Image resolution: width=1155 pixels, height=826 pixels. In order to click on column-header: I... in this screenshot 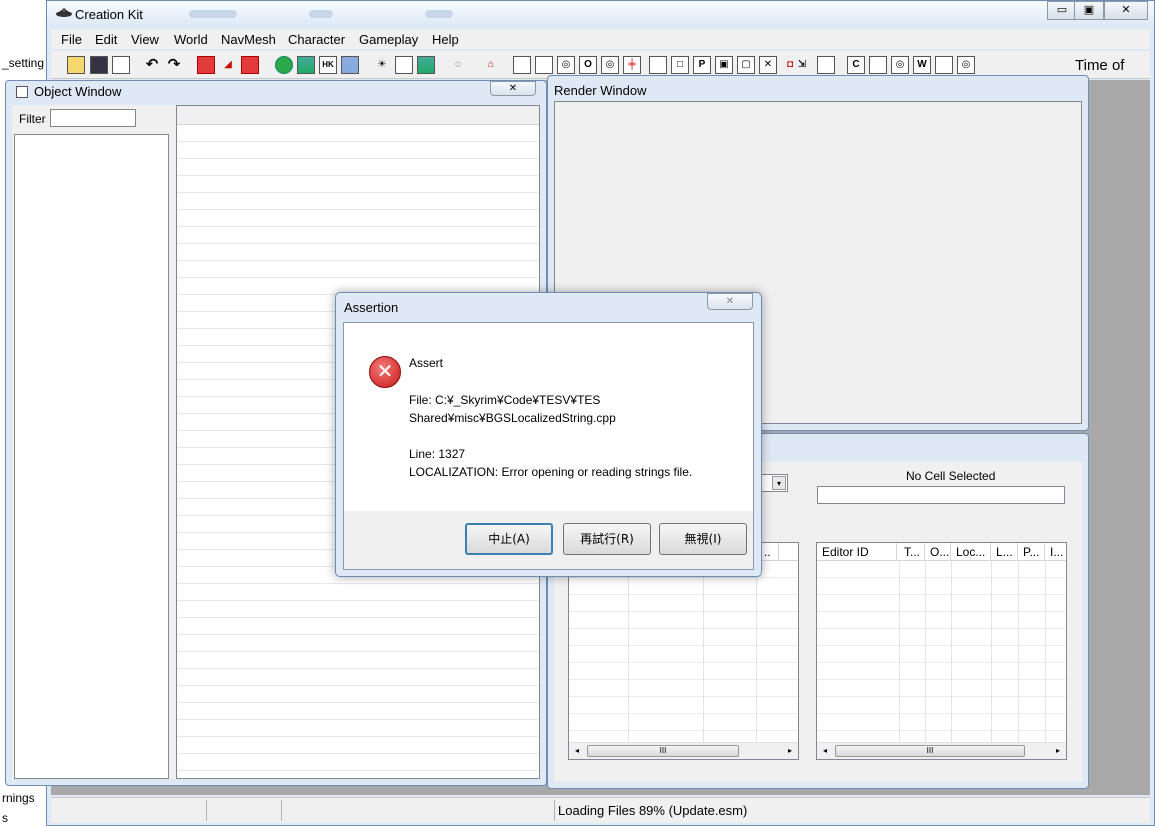, I will do `click(1055, 552)`.